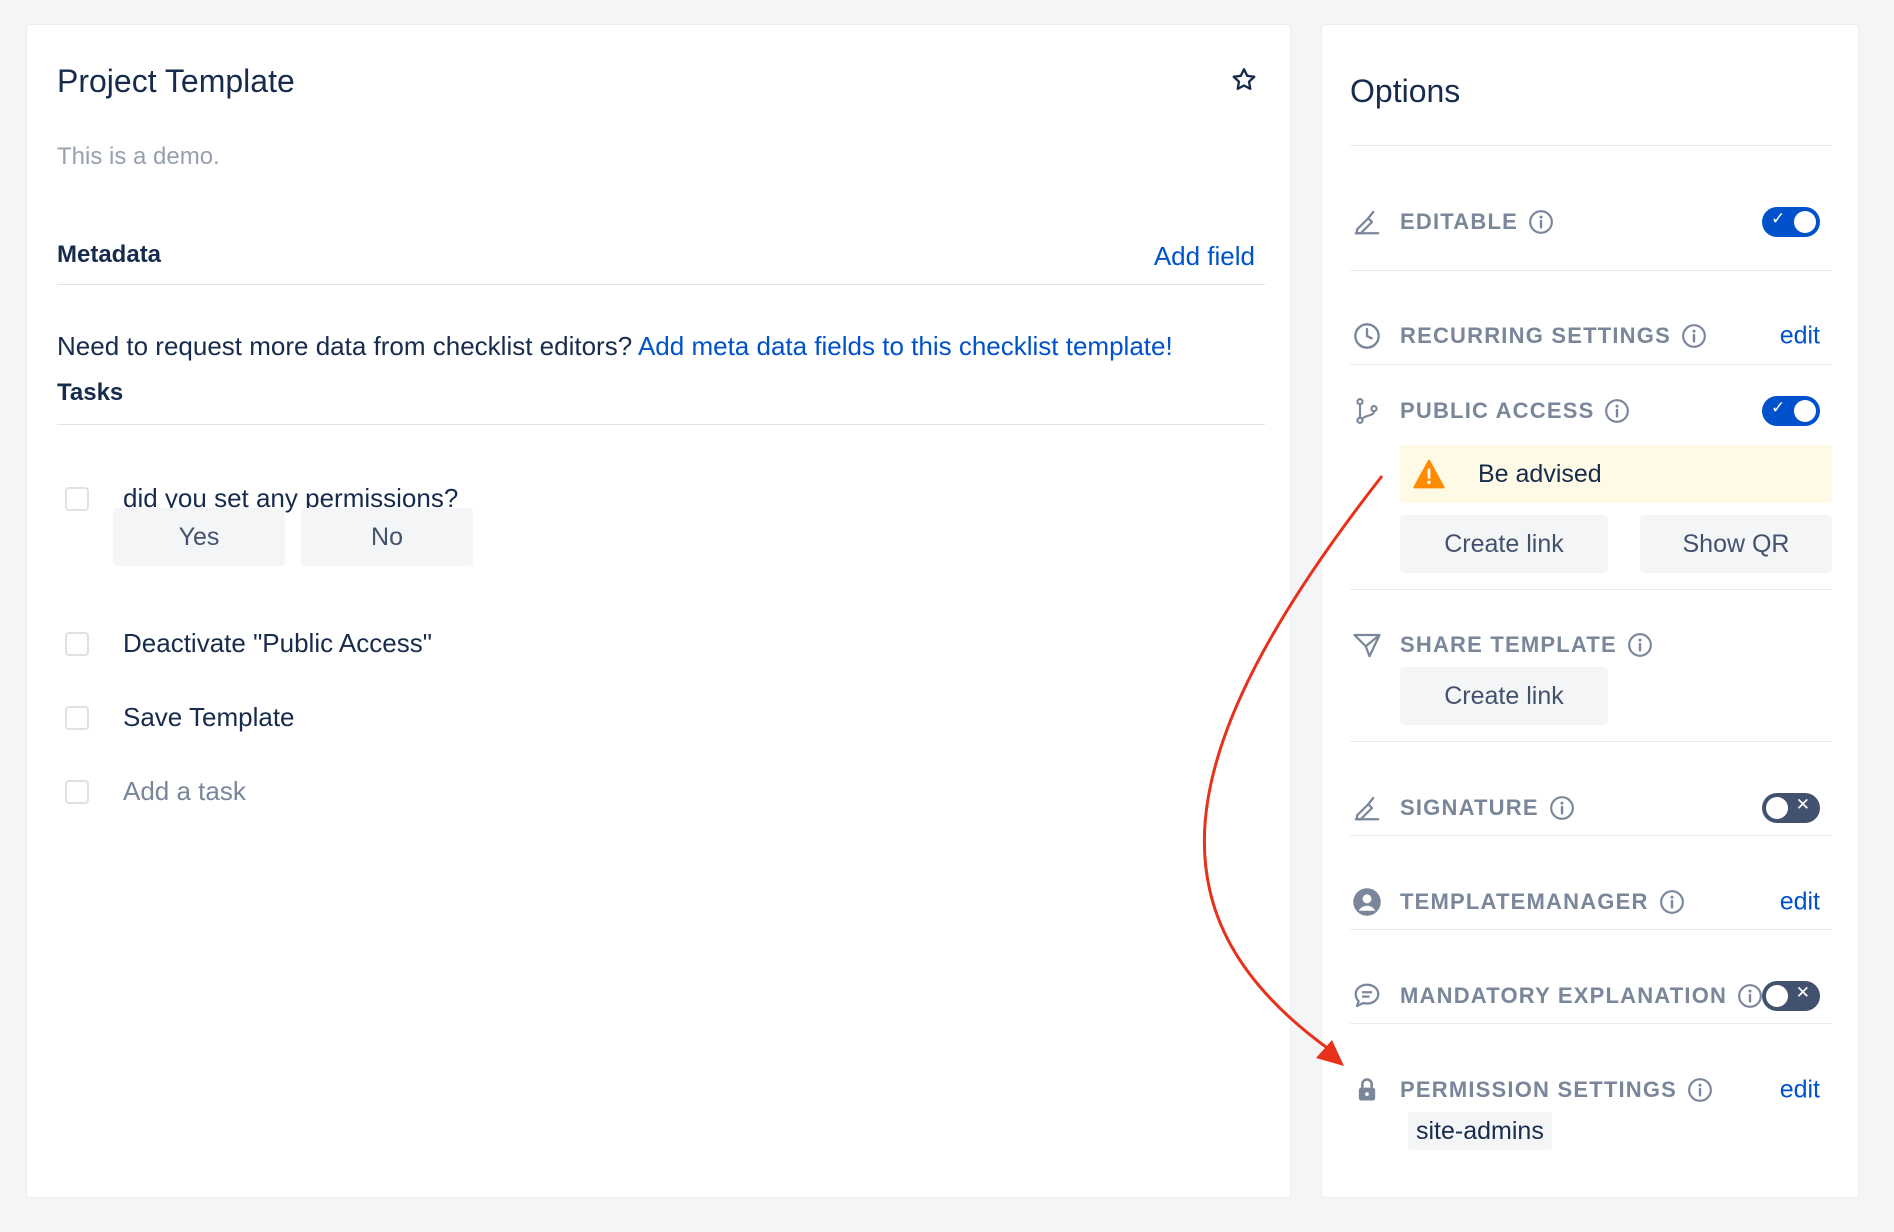 The width and height of the screenshot is (1894, 1232). I want to click on lock-icon, so click(1367, 1090).